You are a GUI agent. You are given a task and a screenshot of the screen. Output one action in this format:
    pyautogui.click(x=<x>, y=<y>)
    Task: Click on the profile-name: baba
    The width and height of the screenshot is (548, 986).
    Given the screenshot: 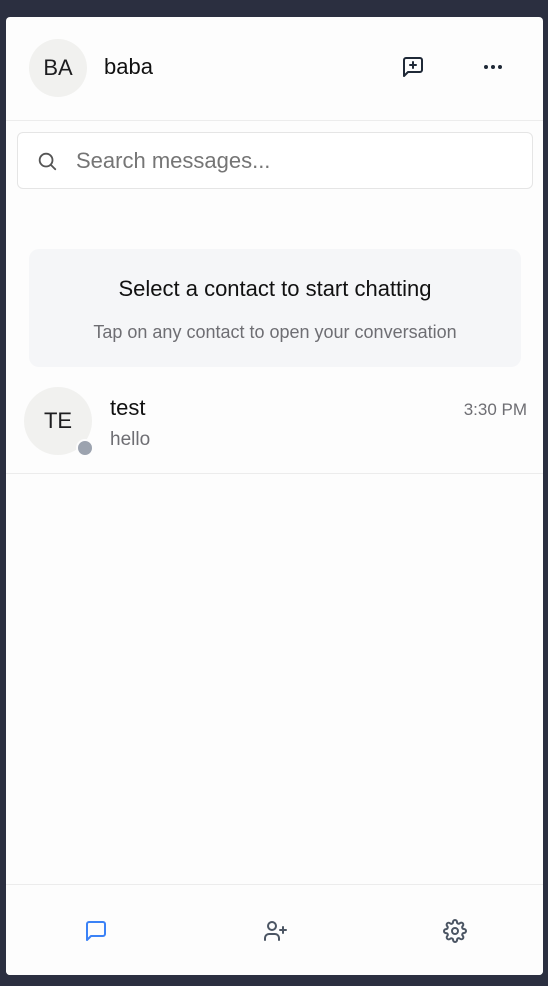 What is the action you would take?
    pyautogui.click(x=128, y=66)
    